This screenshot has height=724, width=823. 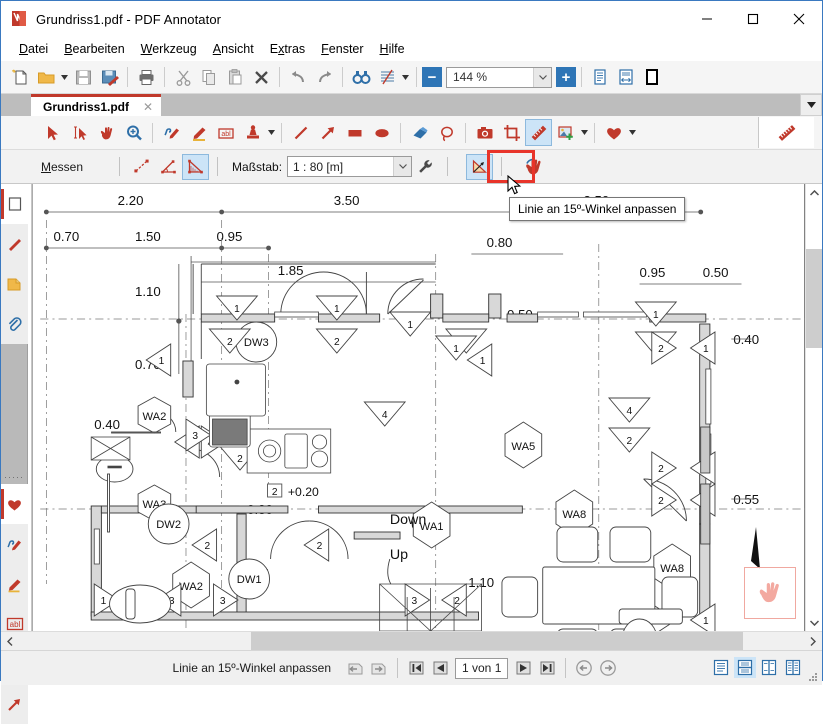 I want to click on open-folder-button, so click(x=46, y=77).